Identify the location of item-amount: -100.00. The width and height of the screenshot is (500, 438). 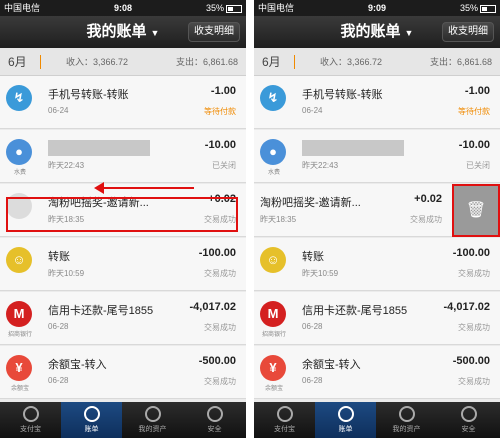
(471, 253).